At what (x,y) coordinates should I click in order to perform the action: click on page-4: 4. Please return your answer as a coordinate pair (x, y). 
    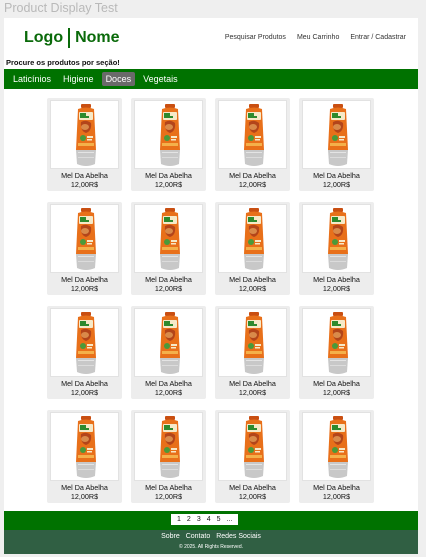
    Looking at the image, I should click on (209, 519).